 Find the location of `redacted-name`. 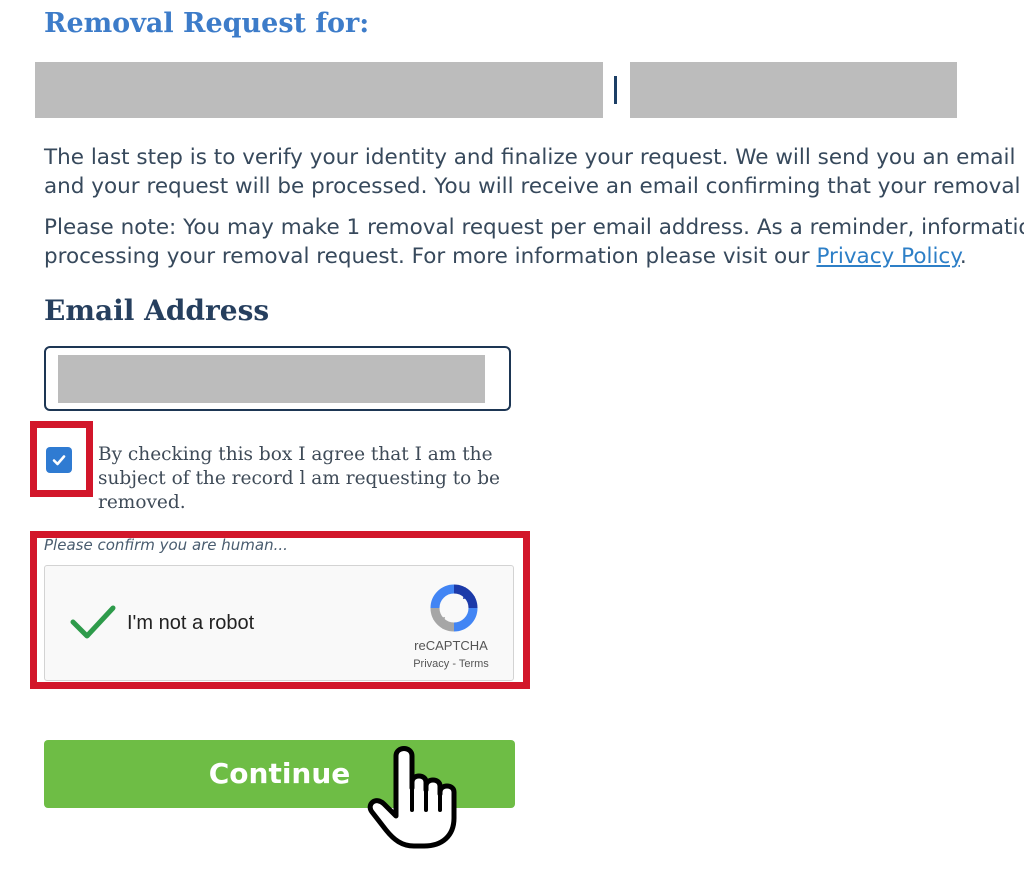

redacted-name is located at coordinates (319, 90).